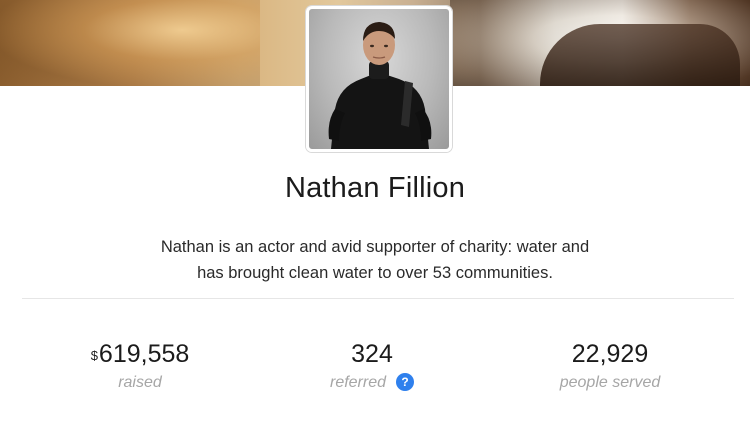 This screenshot has width=750, height=428. Describe the element at coordinates (372, 383) in the screenshot. I see `stat-referred-label: referred?` at that location.